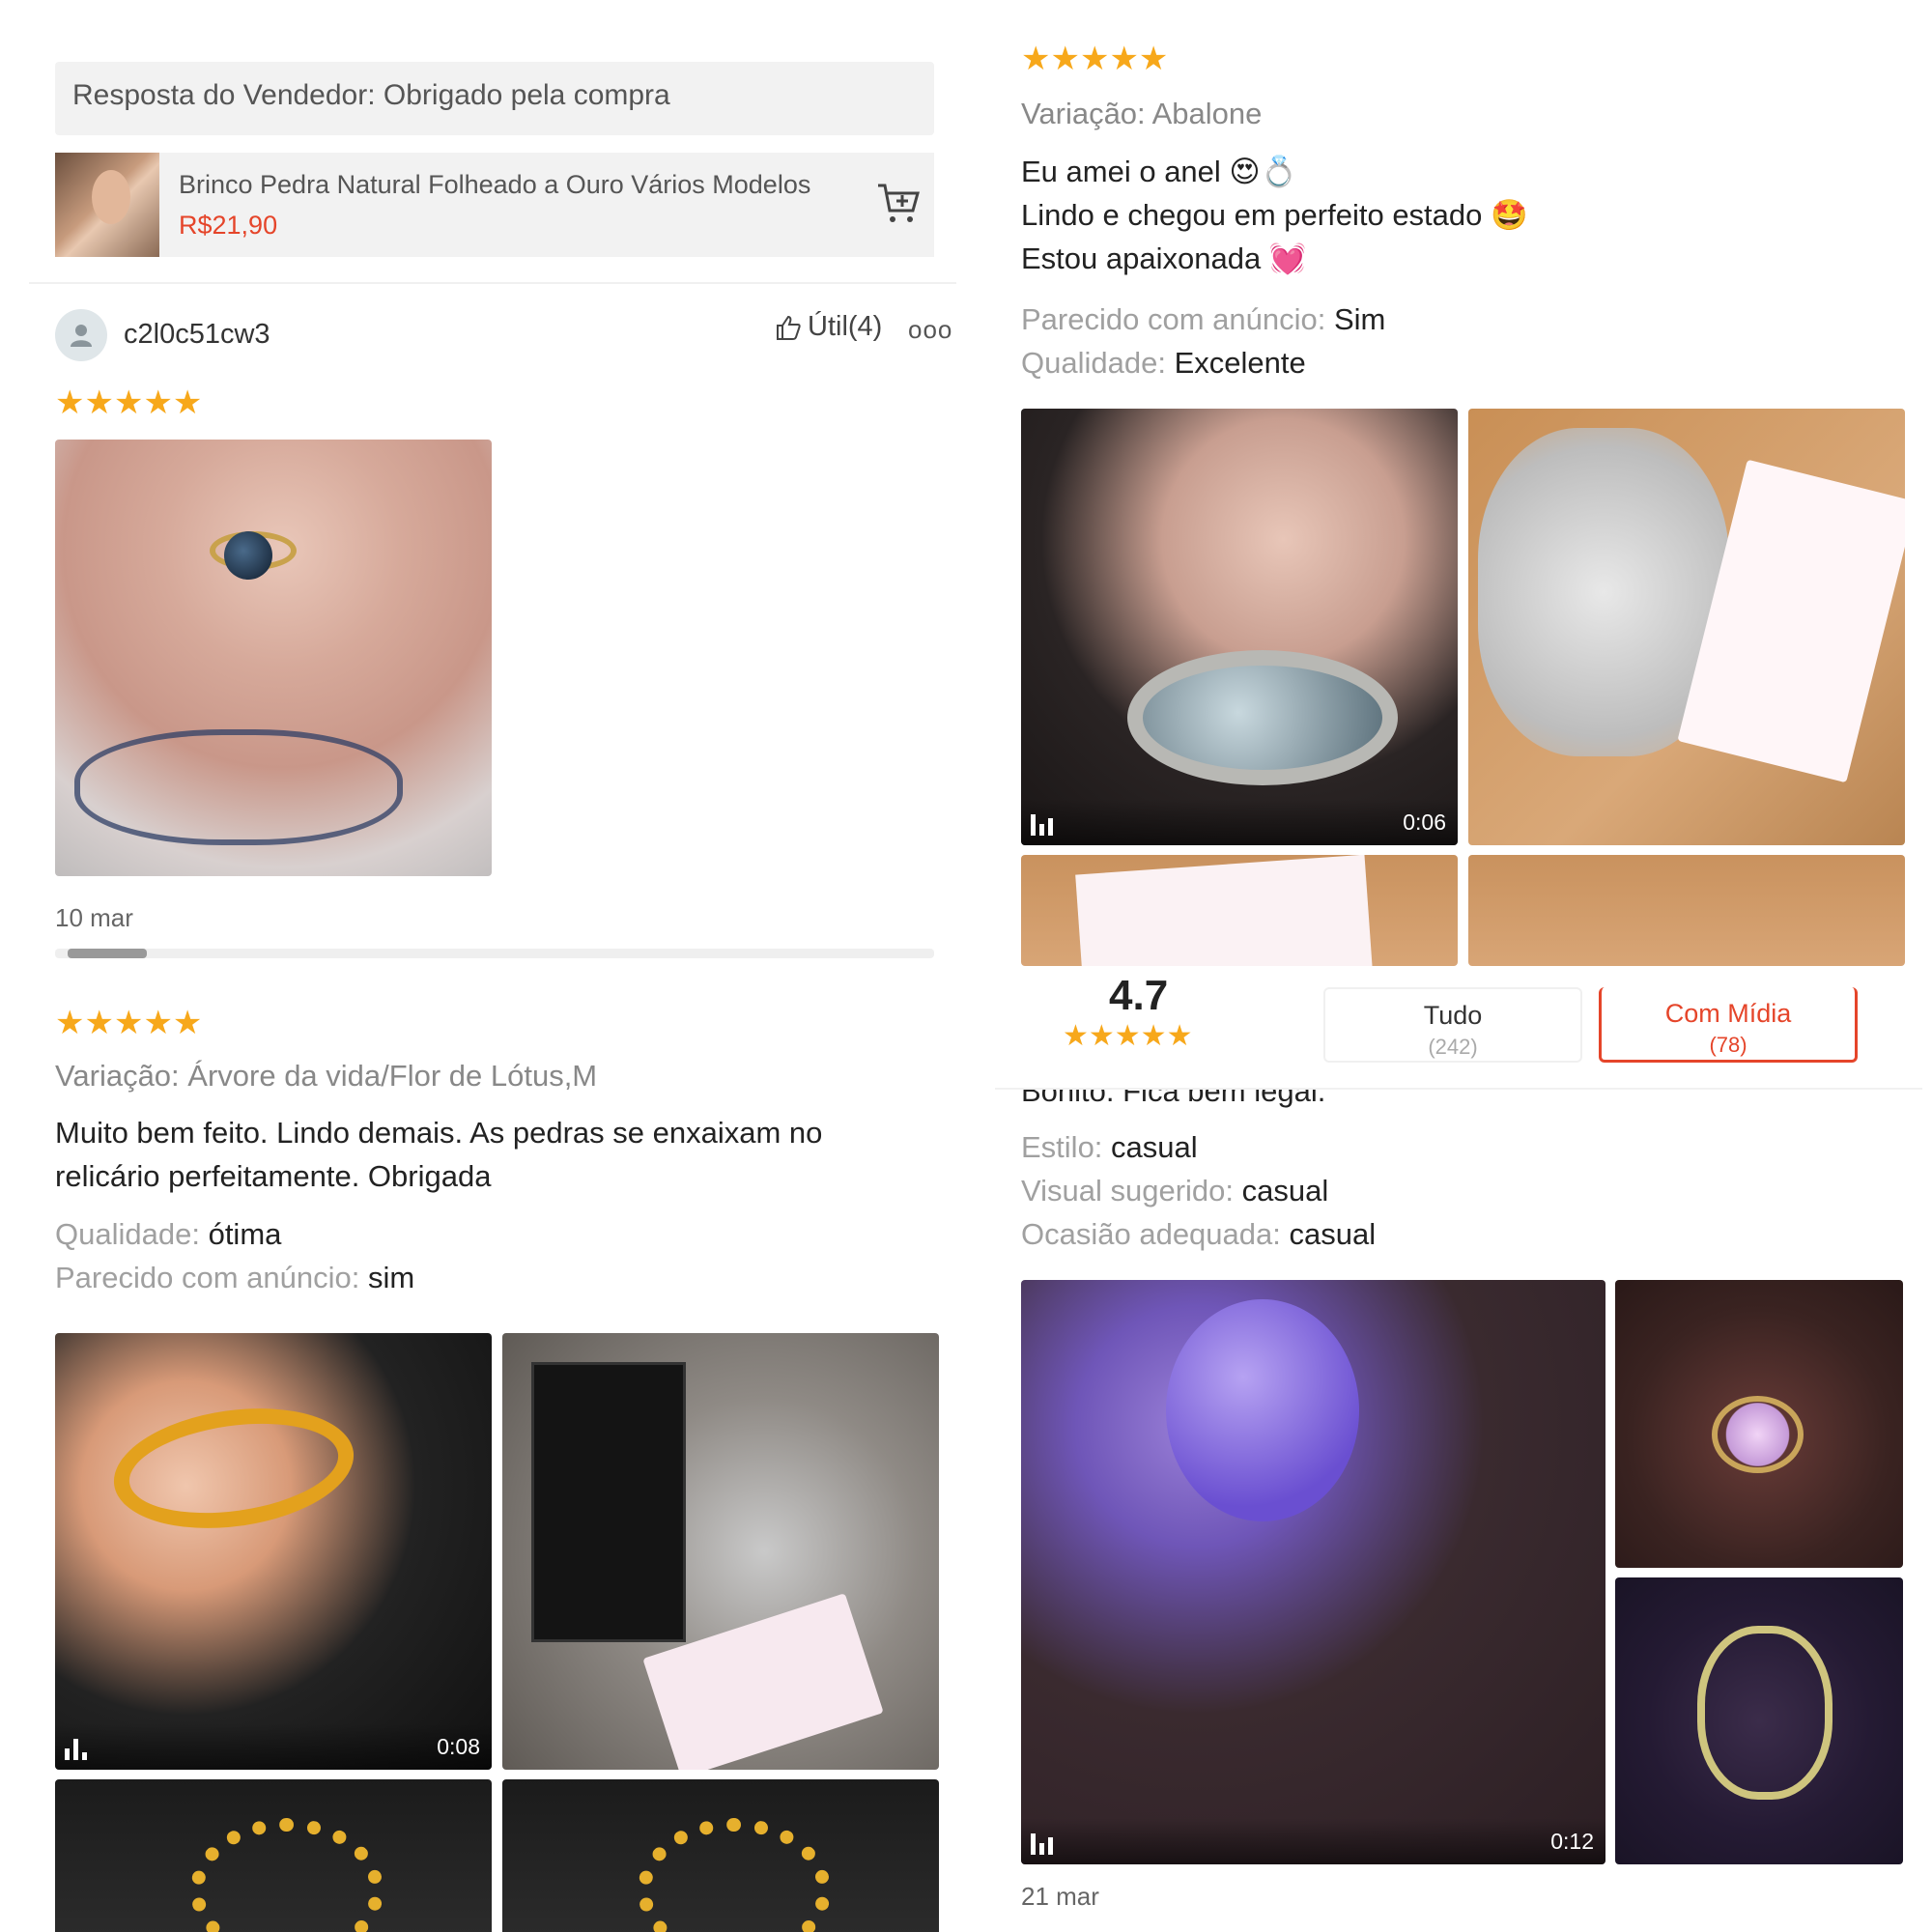  Describe the element at coordinates (1728, 1025) in the screenshot. I see `tab-with-media: Com Mídia (78)` at that location.